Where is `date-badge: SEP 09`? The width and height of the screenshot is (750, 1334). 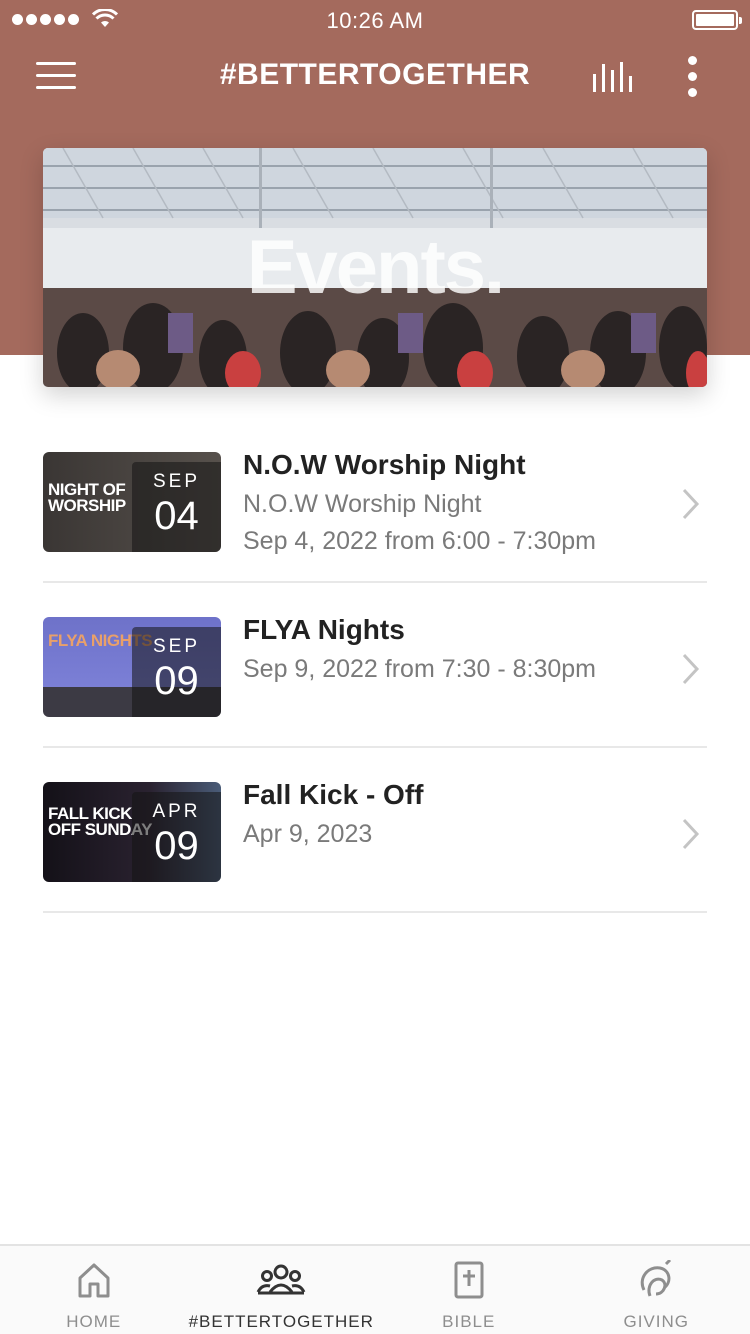 date-badge: SEP 09 is located at coordinates (176, 672).